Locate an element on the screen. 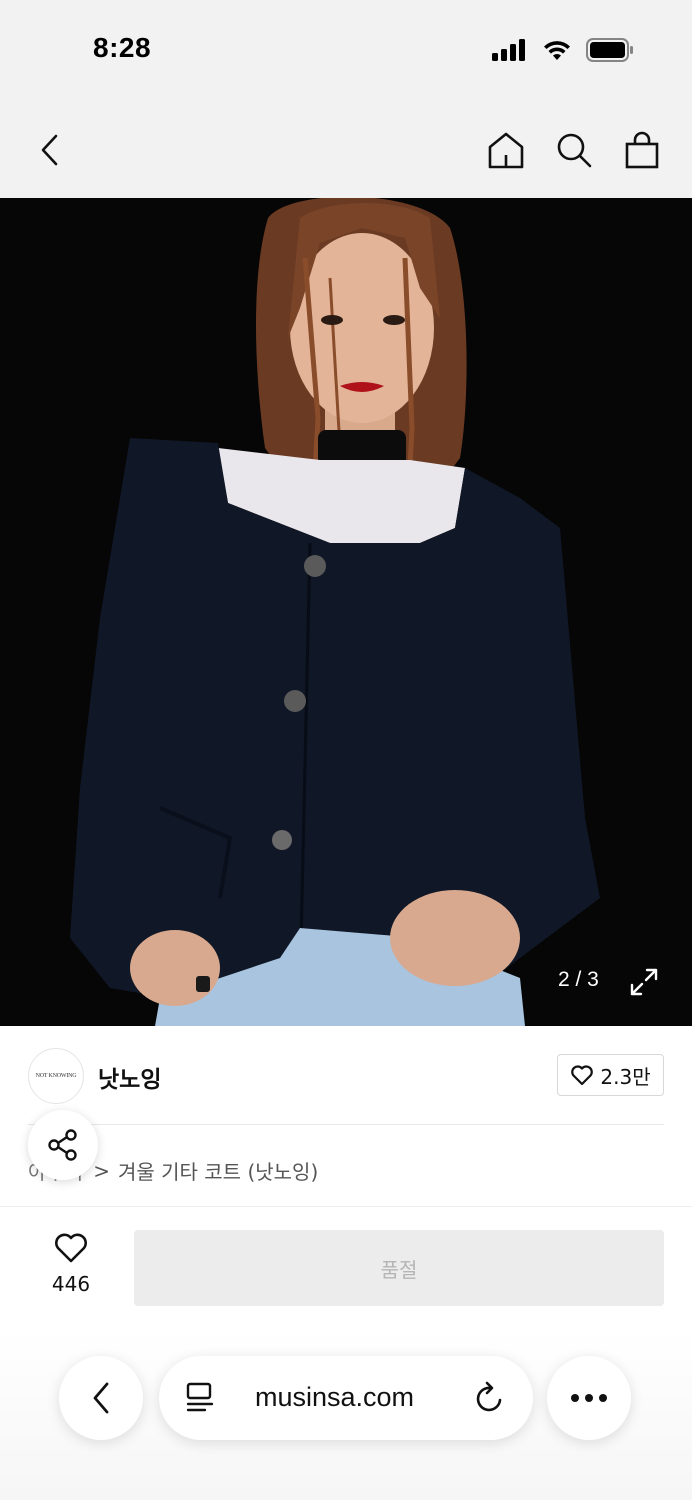  share-button is located at coordinates (63, 1145).